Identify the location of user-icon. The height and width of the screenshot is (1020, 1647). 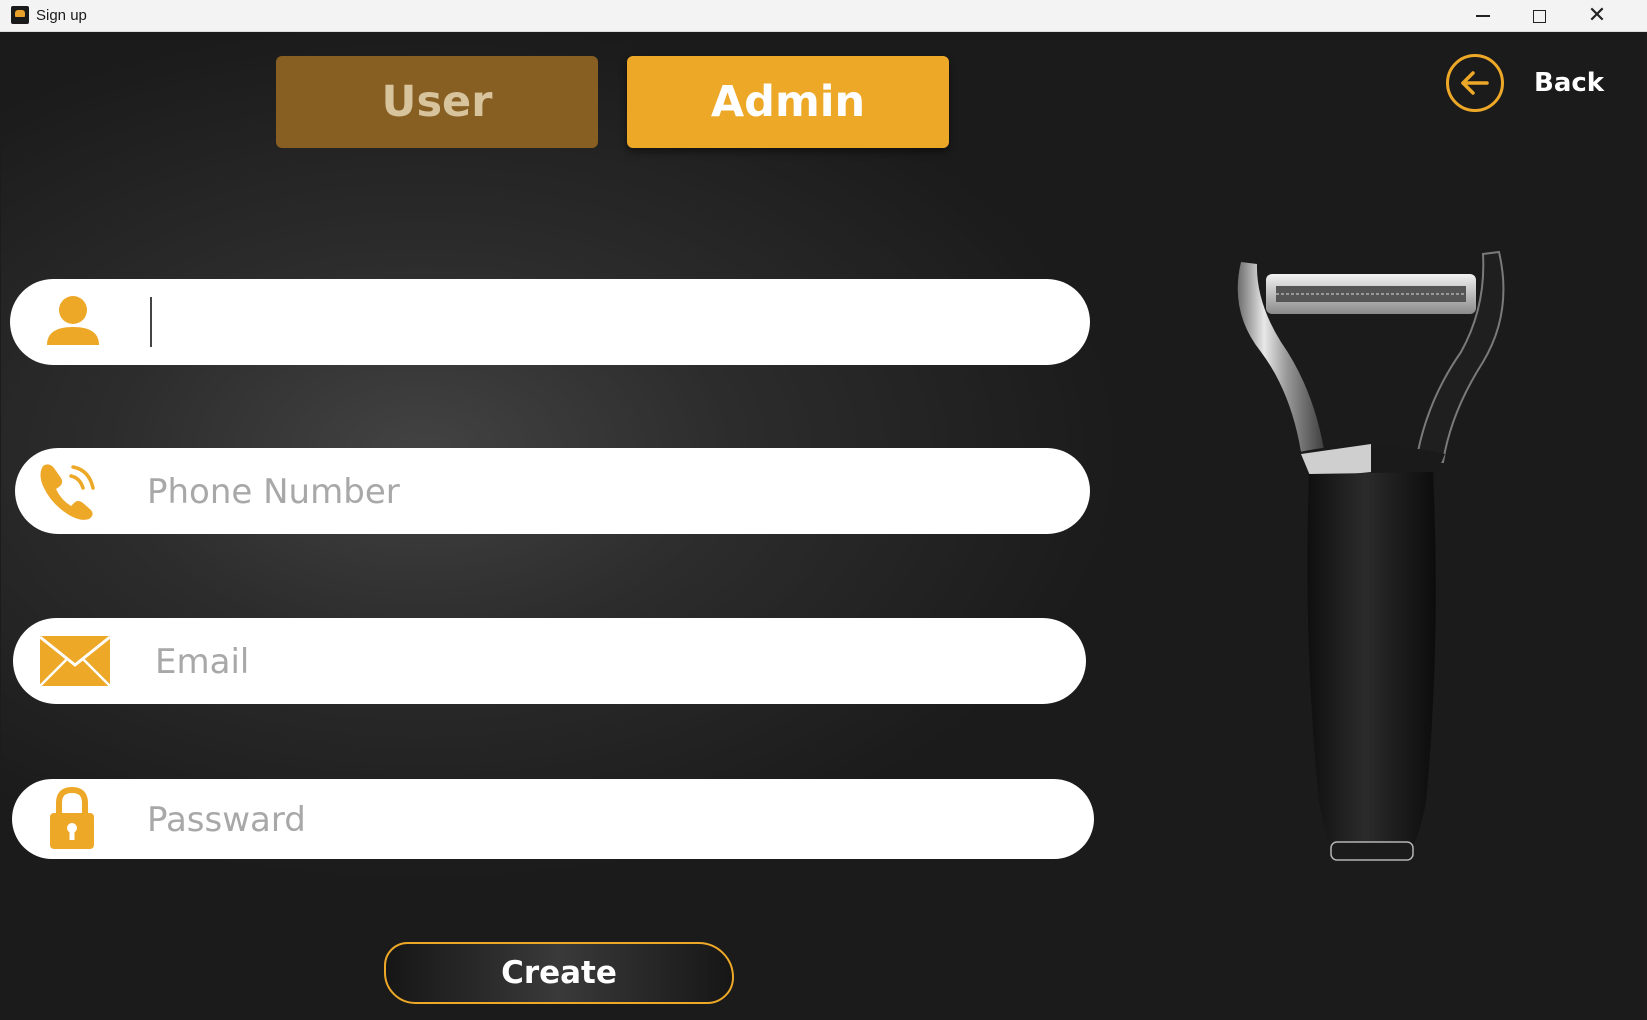
(73, 320).